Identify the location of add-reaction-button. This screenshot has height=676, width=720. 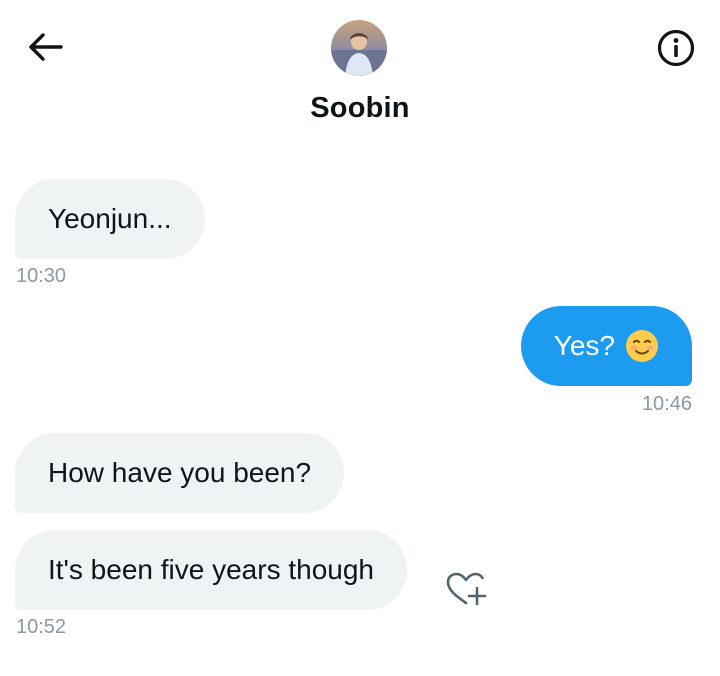
(466, 590).